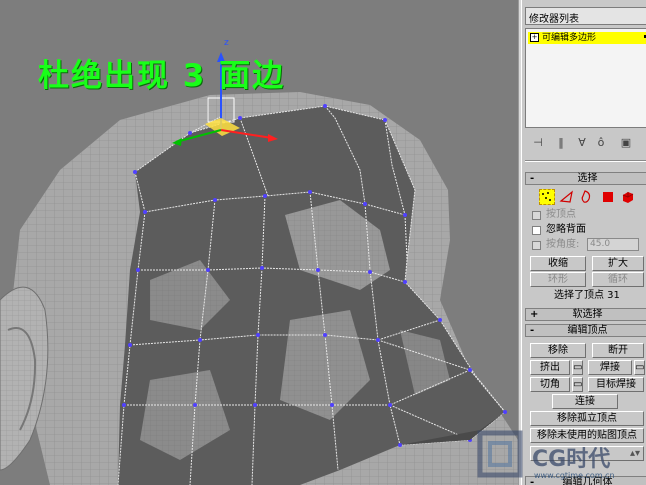  Describe the element at coordinates (618, 263) in the screenshot. I see `grow-button: 扩大` at that location.